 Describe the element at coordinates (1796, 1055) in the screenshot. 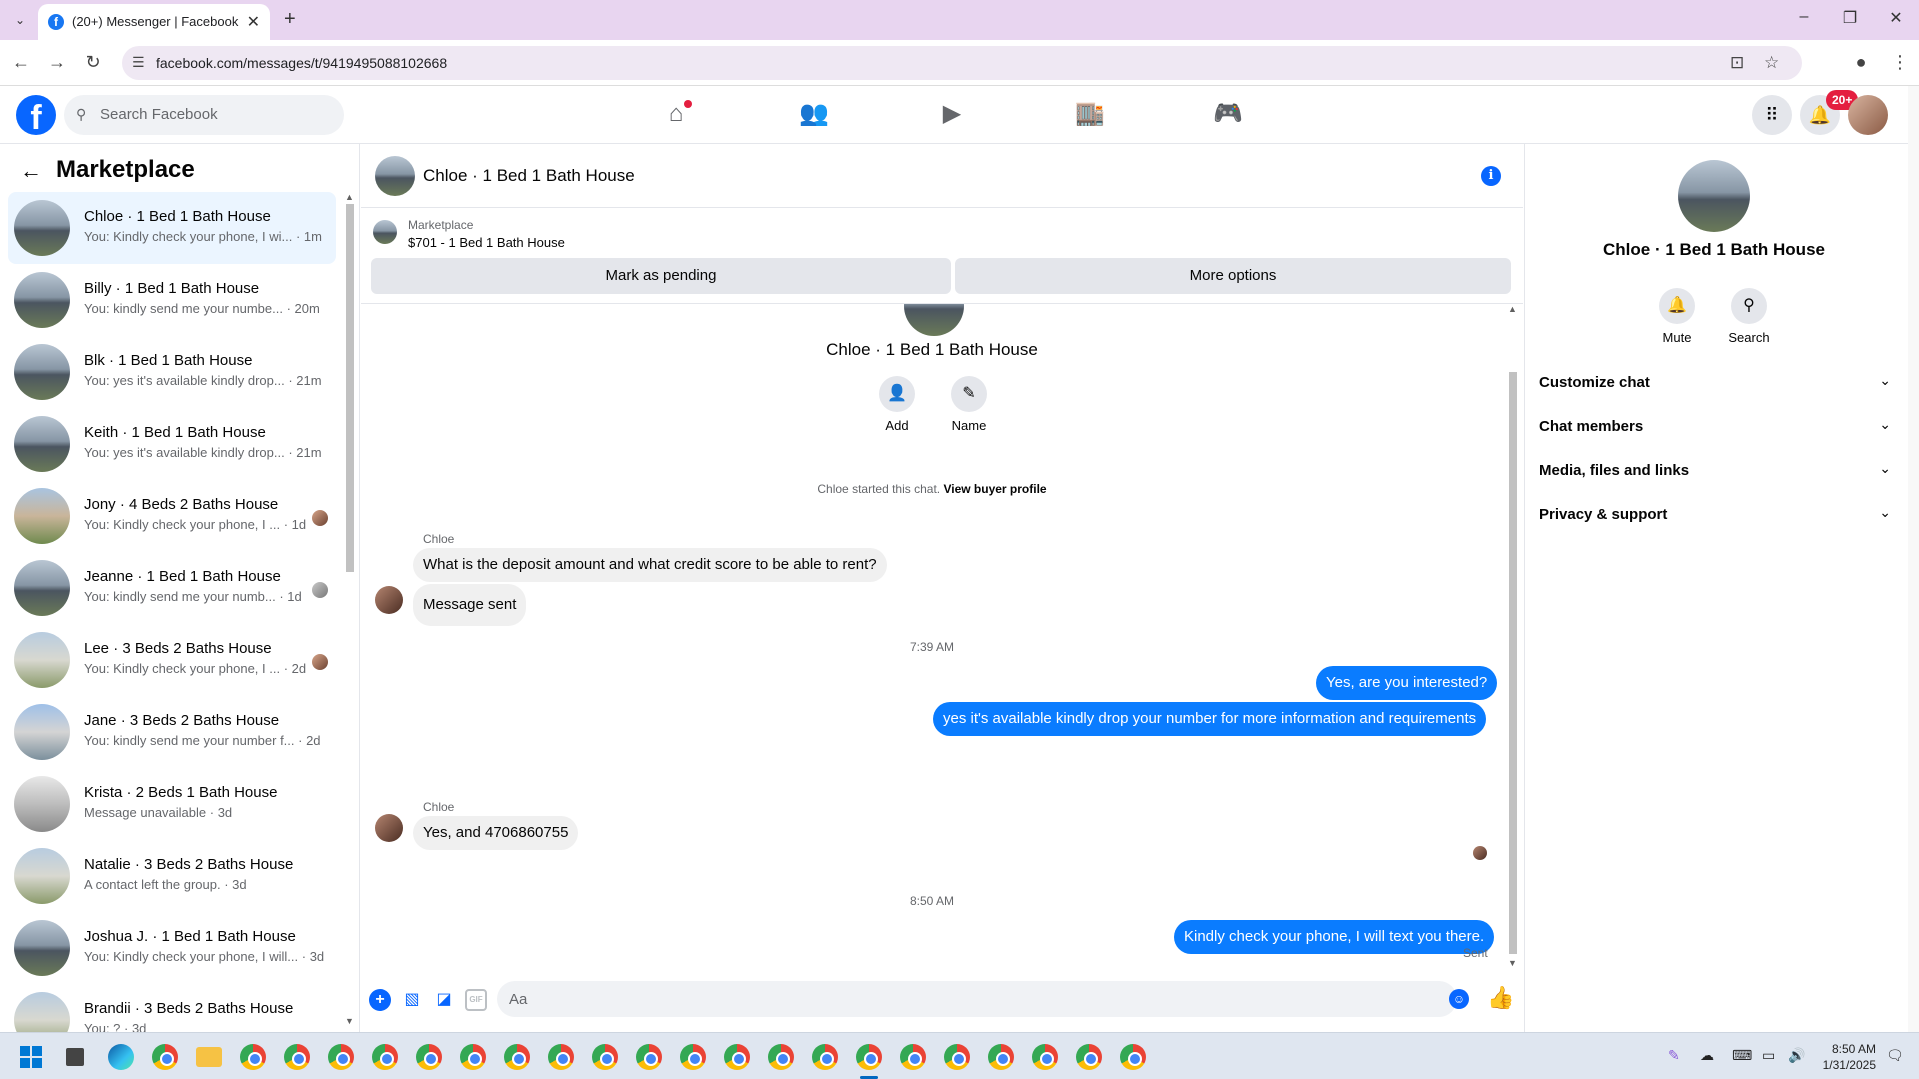

I see `volume-icon: 🔊` at that location.